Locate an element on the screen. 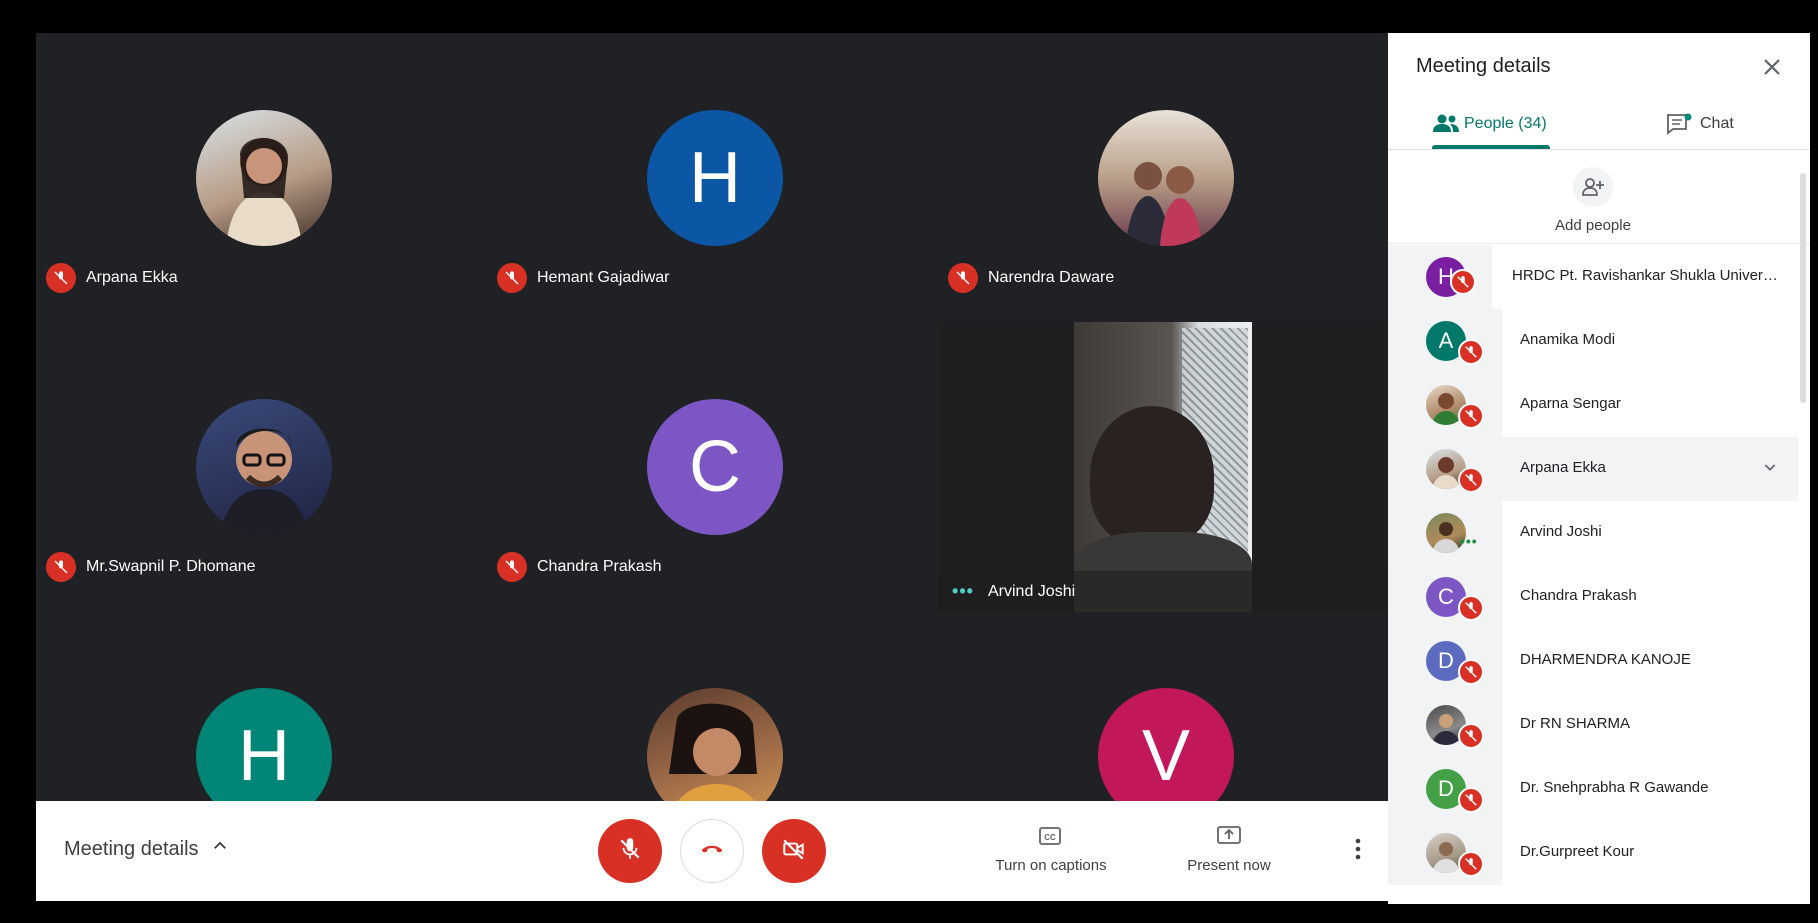 The width and height of the screenshot is (1818, 923). participant-row: D DHARMENDRA KANOJE is located at coordinates (1593, 661).